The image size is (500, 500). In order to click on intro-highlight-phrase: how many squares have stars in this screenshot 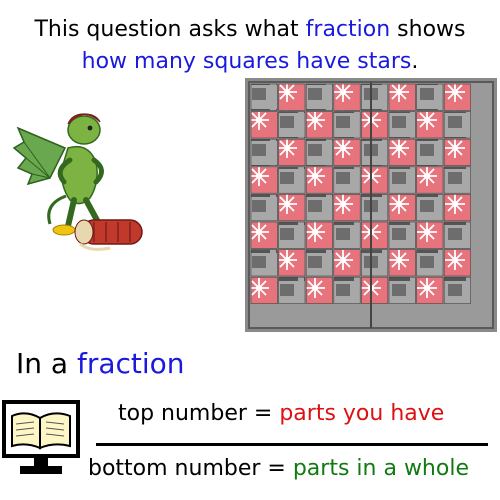, I will do `click(246, 61)`.